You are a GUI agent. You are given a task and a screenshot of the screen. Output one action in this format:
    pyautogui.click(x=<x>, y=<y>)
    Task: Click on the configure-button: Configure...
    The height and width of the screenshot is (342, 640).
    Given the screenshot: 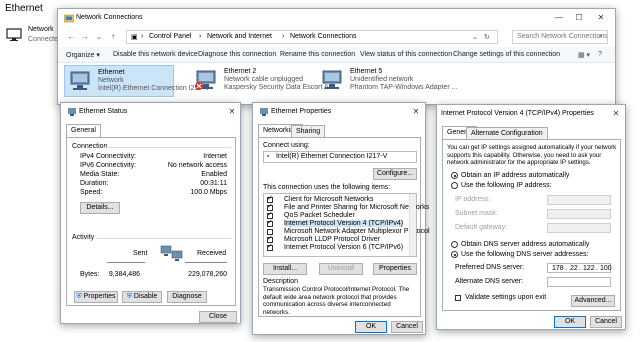 What is the action you would take?
    pyautogui.click(x=395, y=174)
    